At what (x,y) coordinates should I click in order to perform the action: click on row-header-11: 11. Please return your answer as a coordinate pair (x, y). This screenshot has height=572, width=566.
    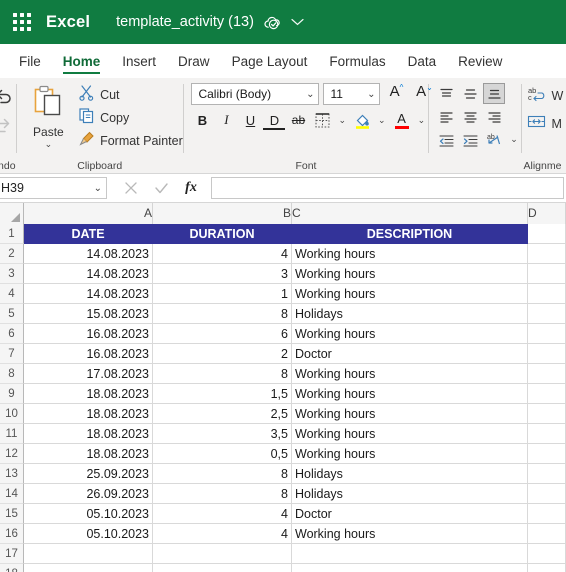
    Looking at the image, I should click on (12, 434).